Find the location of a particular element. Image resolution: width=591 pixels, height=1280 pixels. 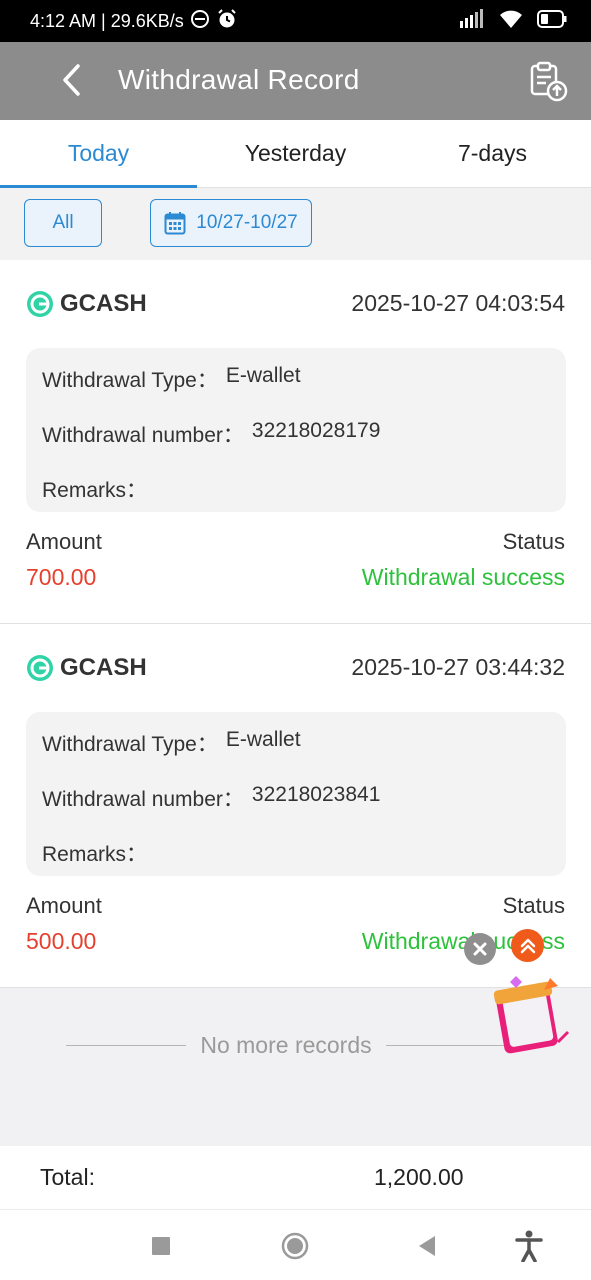

withdrawal-number-row: Withdrawal number： 32218023841 is located at coordinates (211, 798).